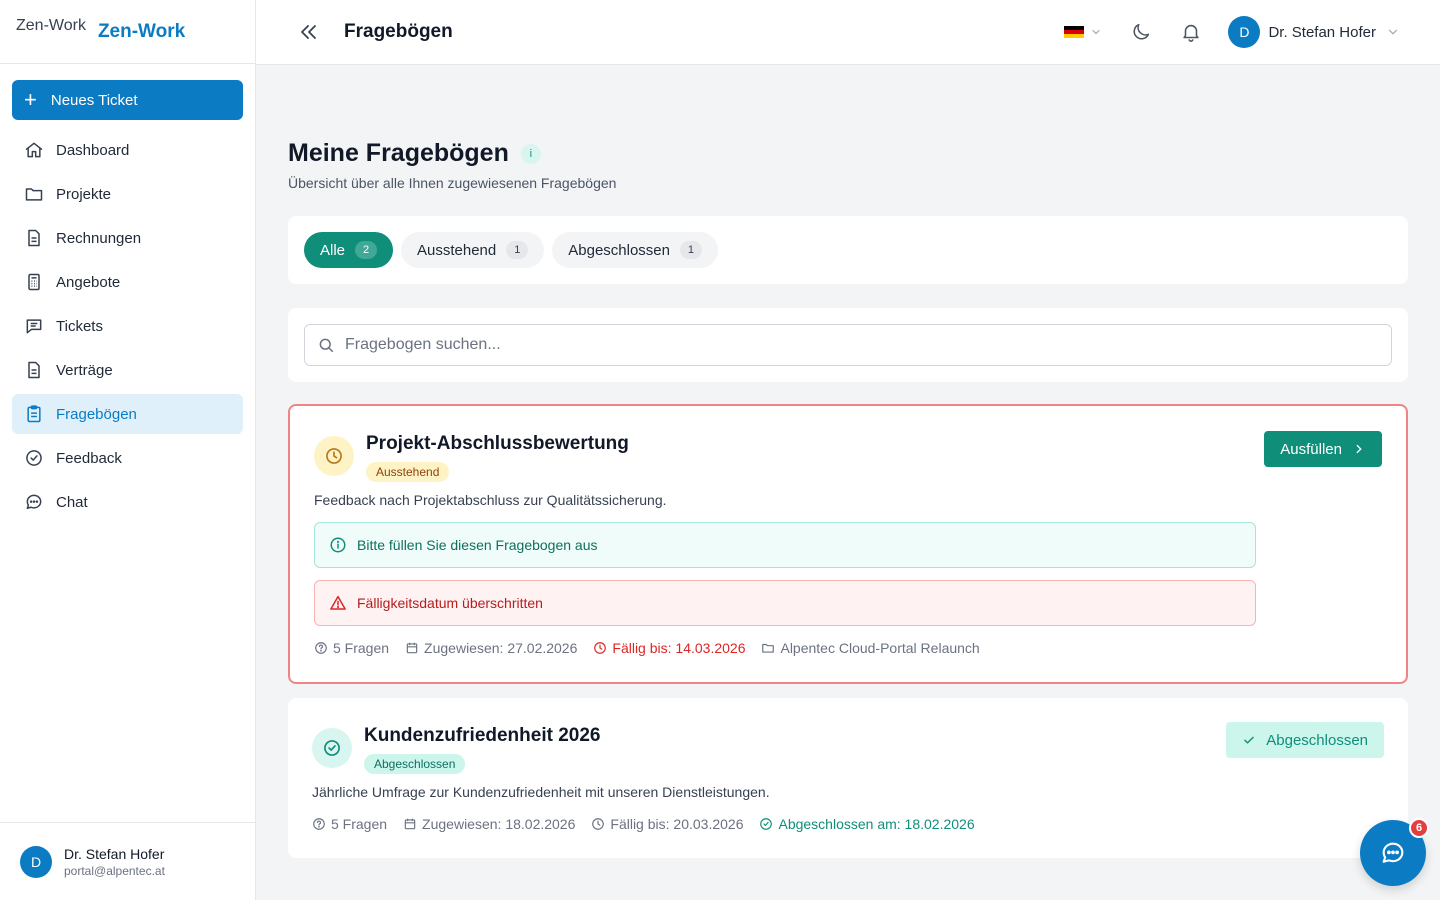 The image size is (1440, 900). What do you see at coordinates (332, 748) in the screenshot?
I see `check-status-icon` at bounding box center [332, 748].